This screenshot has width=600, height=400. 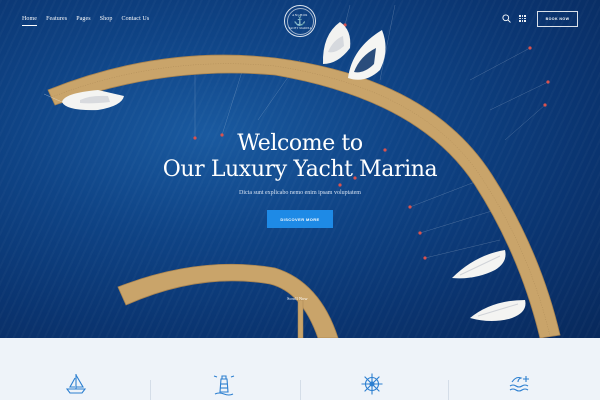 What do you see at coordinates (522, 18) in the screenshot?
I see `grid-menu-icon` at bounding box center [522, 18].